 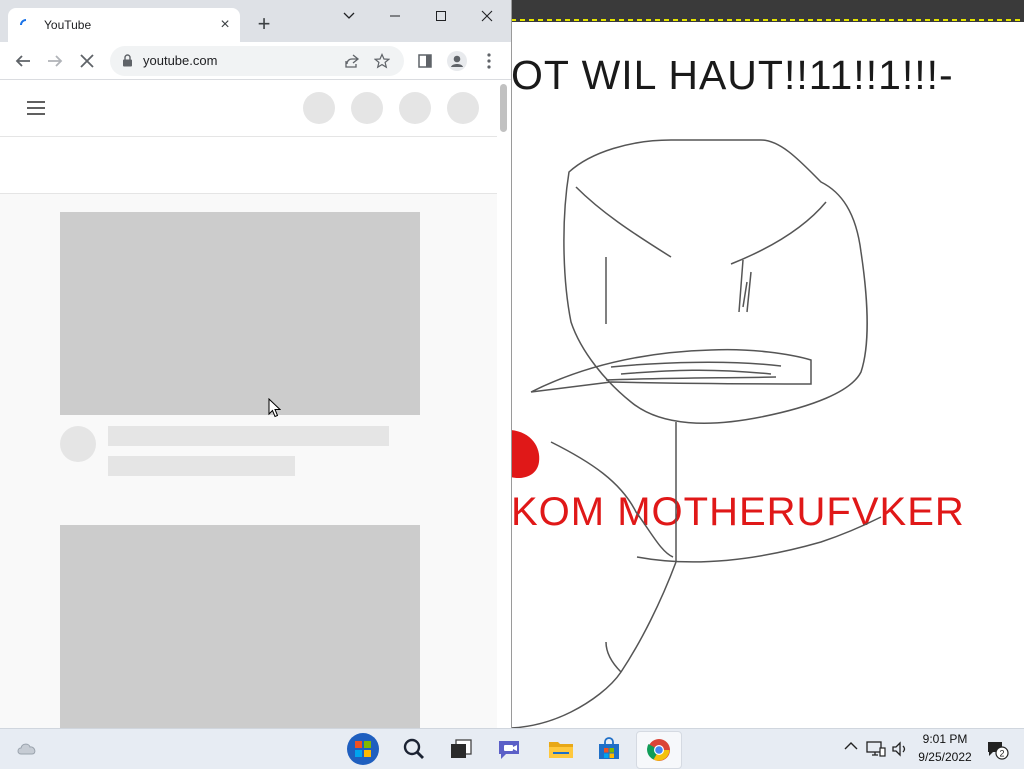 I want to click on browser-toolbar: youtube.com, so click(x=255, y=61).